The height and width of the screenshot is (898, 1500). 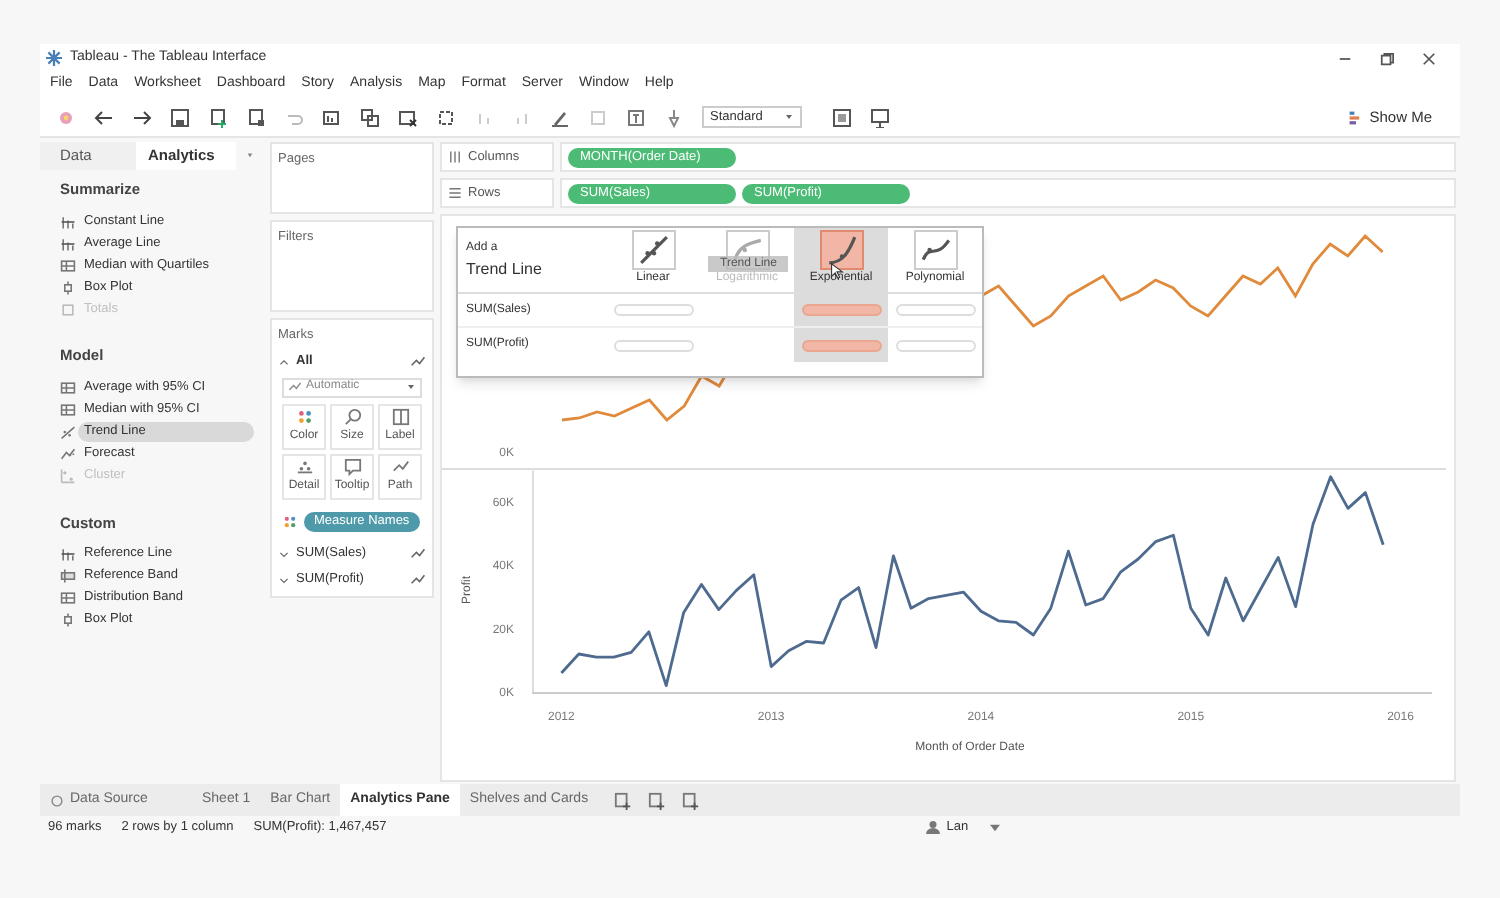 I want to click on data-source-icon, so click(x=57, y=800).